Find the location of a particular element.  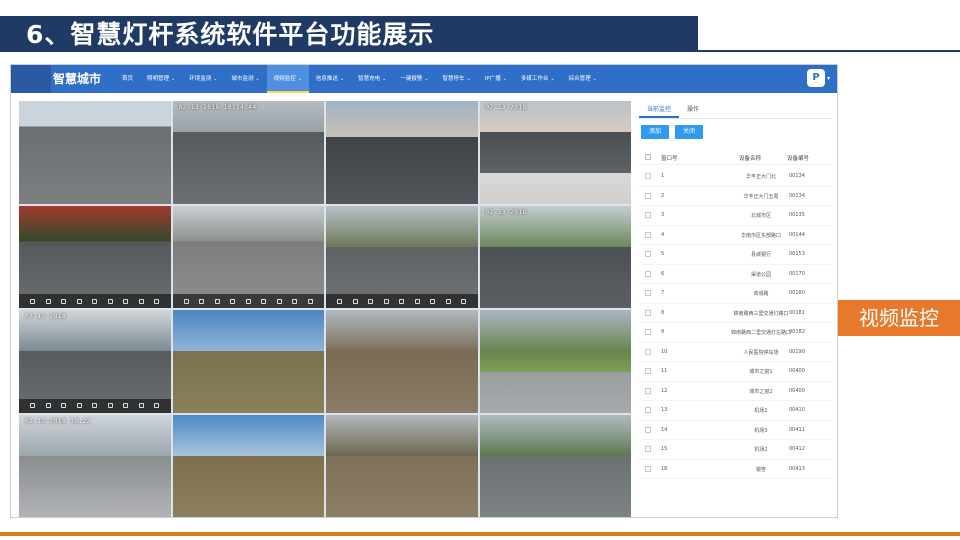

add-button: 添加 is located at coordinates (655, 132).